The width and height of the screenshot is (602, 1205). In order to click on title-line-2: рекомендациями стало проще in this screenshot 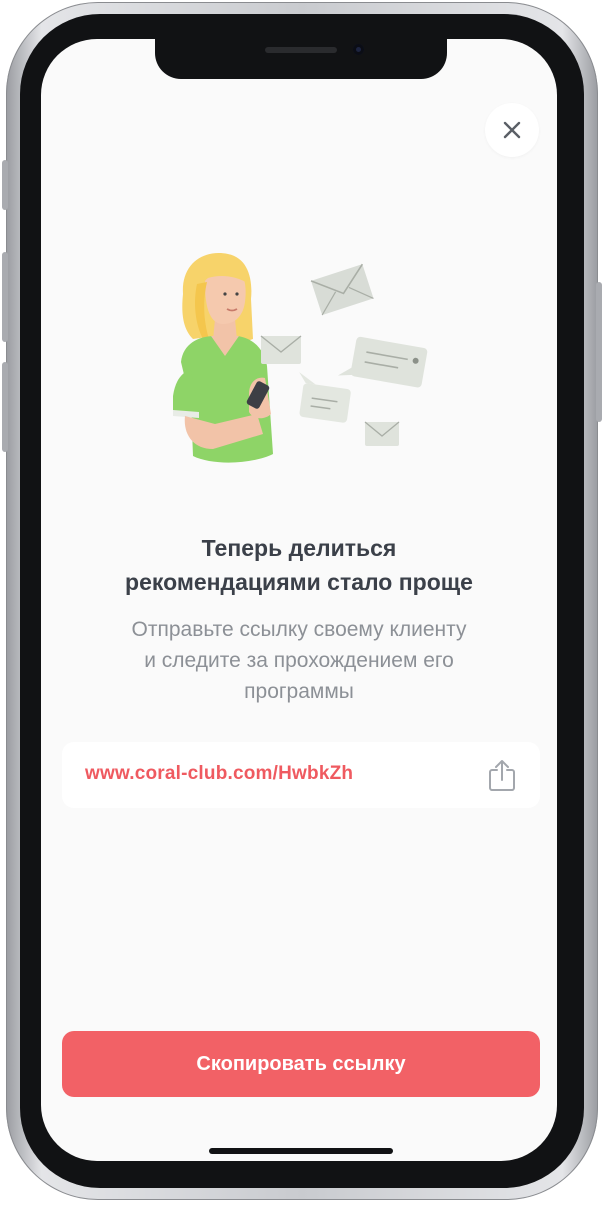, I will do `click(299, 582)`.